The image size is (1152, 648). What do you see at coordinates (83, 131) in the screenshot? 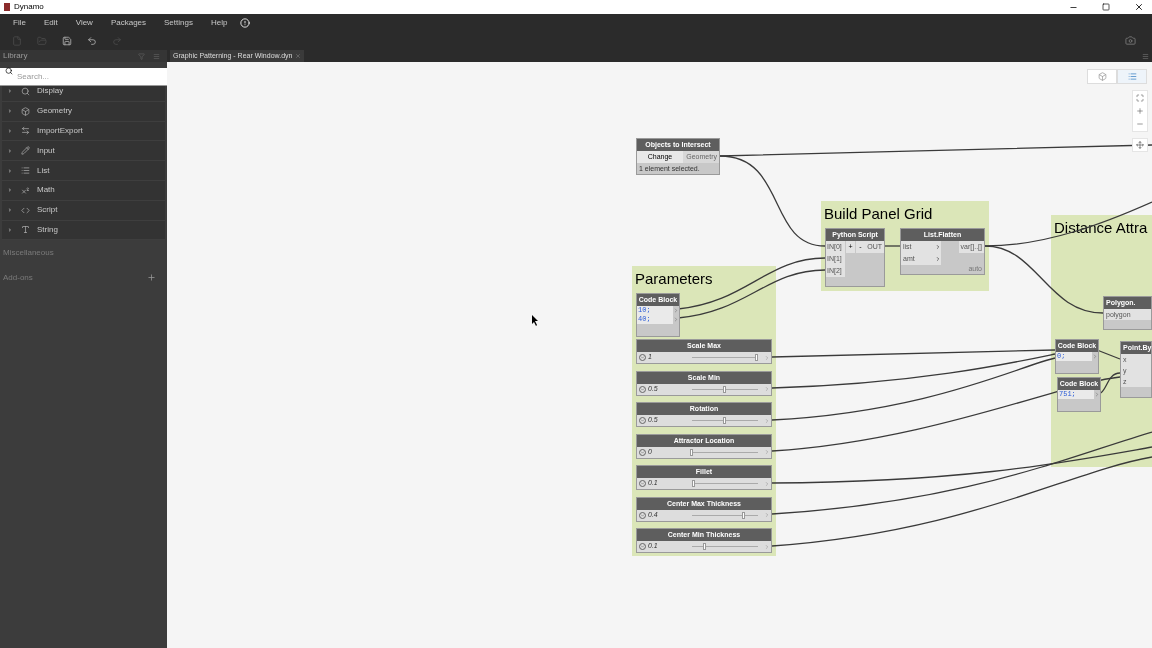
I see `library-category: ImportExport` at bounding box center [83, 131].